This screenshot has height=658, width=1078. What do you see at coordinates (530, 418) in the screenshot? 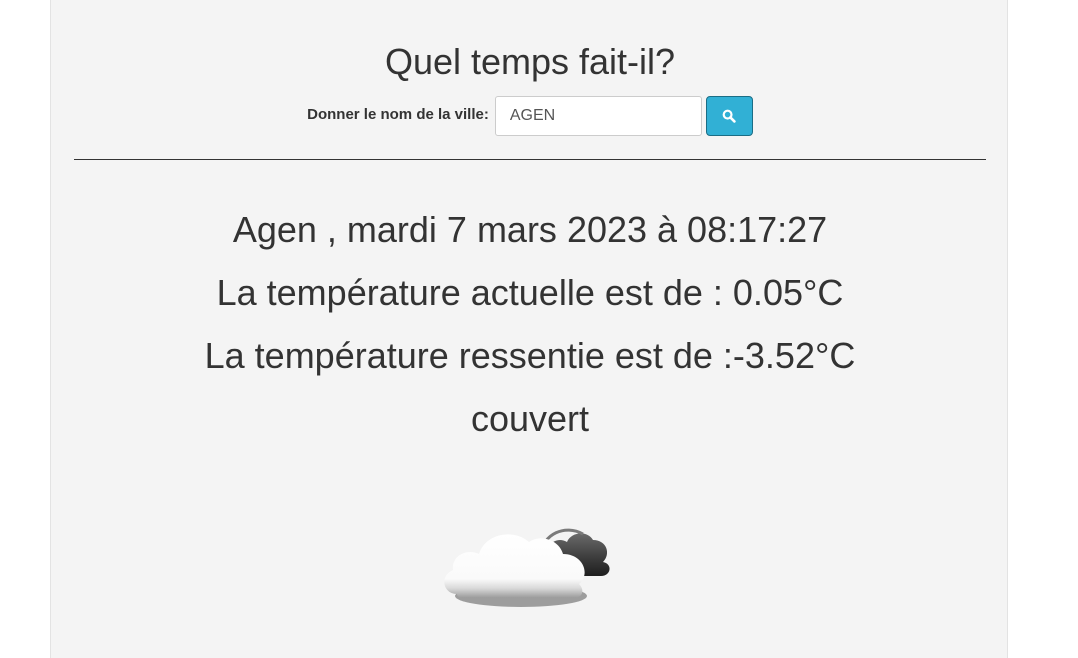
I see `weather-description: couvert` at bounding box center [530, 418].